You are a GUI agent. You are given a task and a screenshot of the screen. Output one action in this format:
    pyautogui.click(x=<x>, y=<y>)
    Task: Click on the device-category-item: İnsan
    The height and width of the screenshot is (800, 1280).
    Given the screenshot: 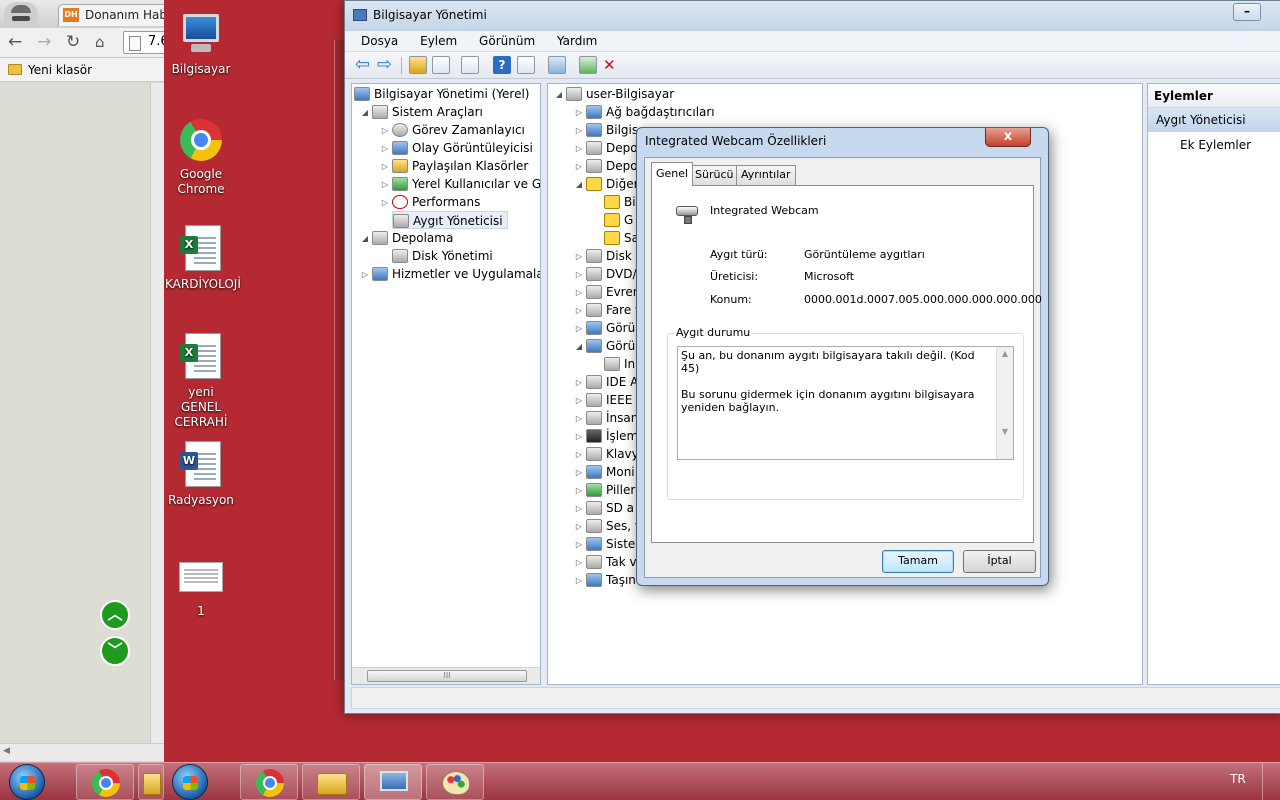 What is the action you would take?
    pyautogui.click(x=612, y=418)
    